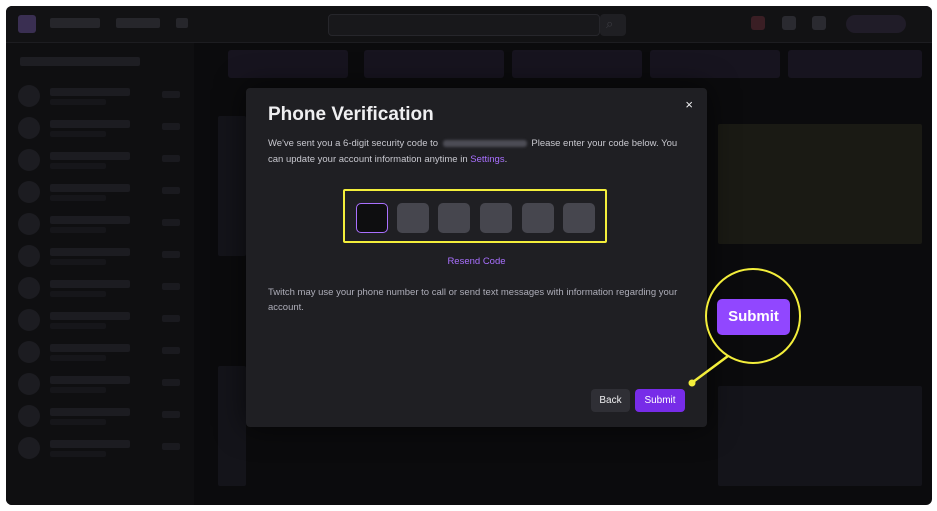  I want to click on top-nav-bar: ⌕, so click(469, 24).